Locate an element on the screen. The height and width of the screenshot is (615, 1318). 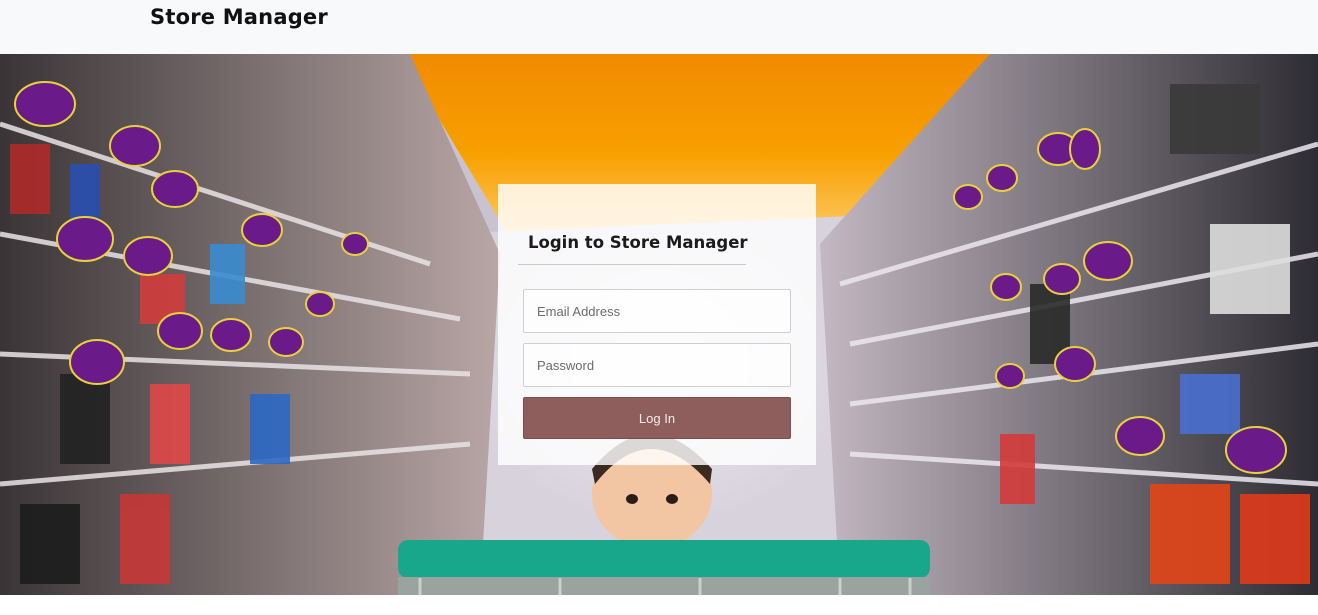
login-panel: Login to Store Manager Log In is located at coordinates (657, 324).